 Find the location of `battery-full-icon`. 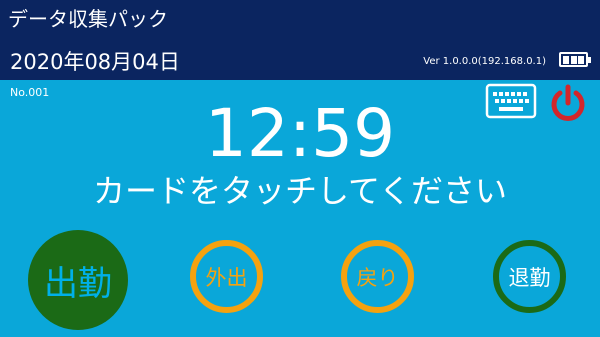

battery-full-icon is located at coordinates (575, 59).